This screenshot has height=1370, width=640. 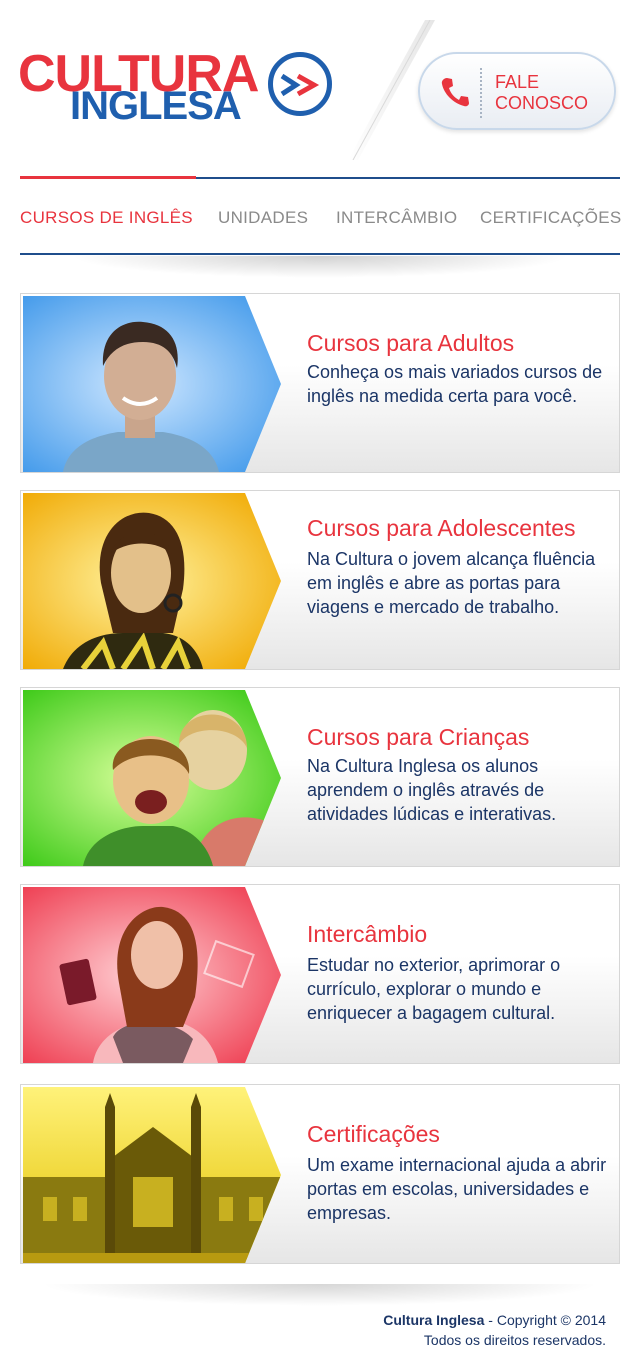 I want to click on nav-item-certificacoes: CERTIFICAÇÕES, so click(x=551, y=218).